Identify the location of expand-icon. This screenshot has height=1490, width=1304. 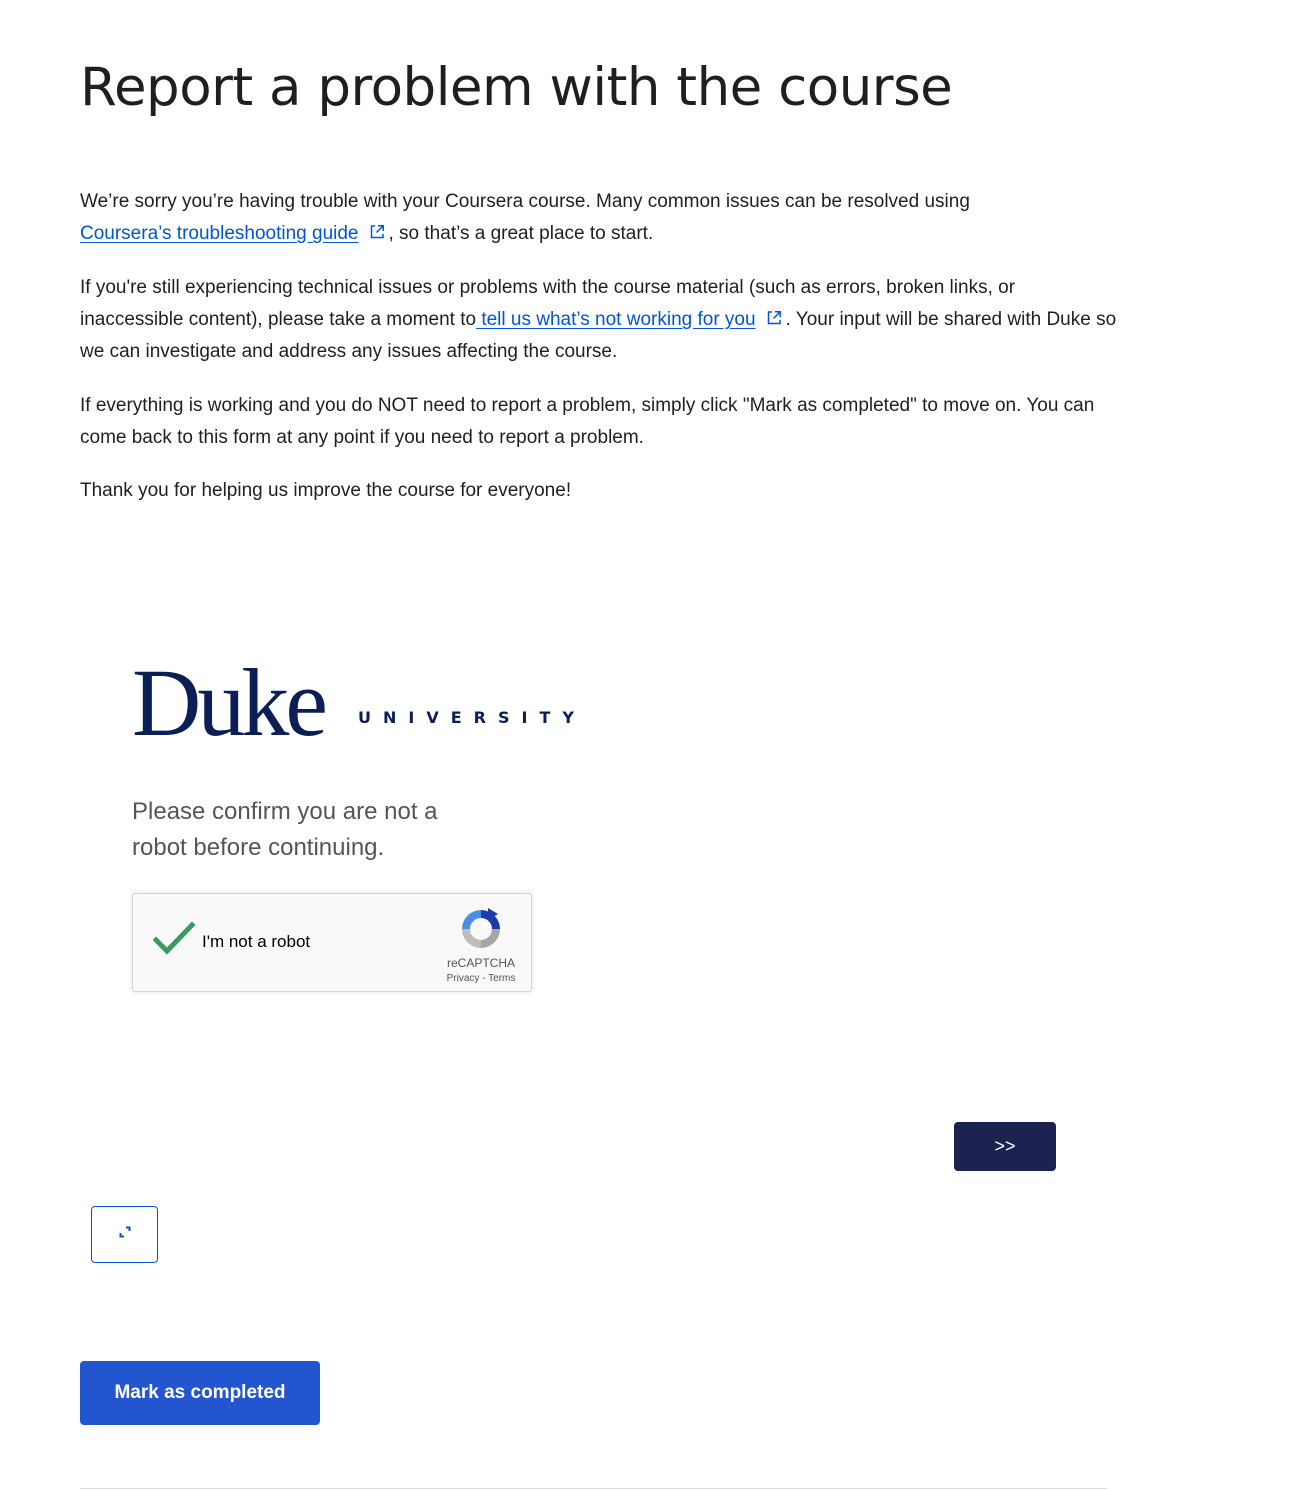
(125, 1234).